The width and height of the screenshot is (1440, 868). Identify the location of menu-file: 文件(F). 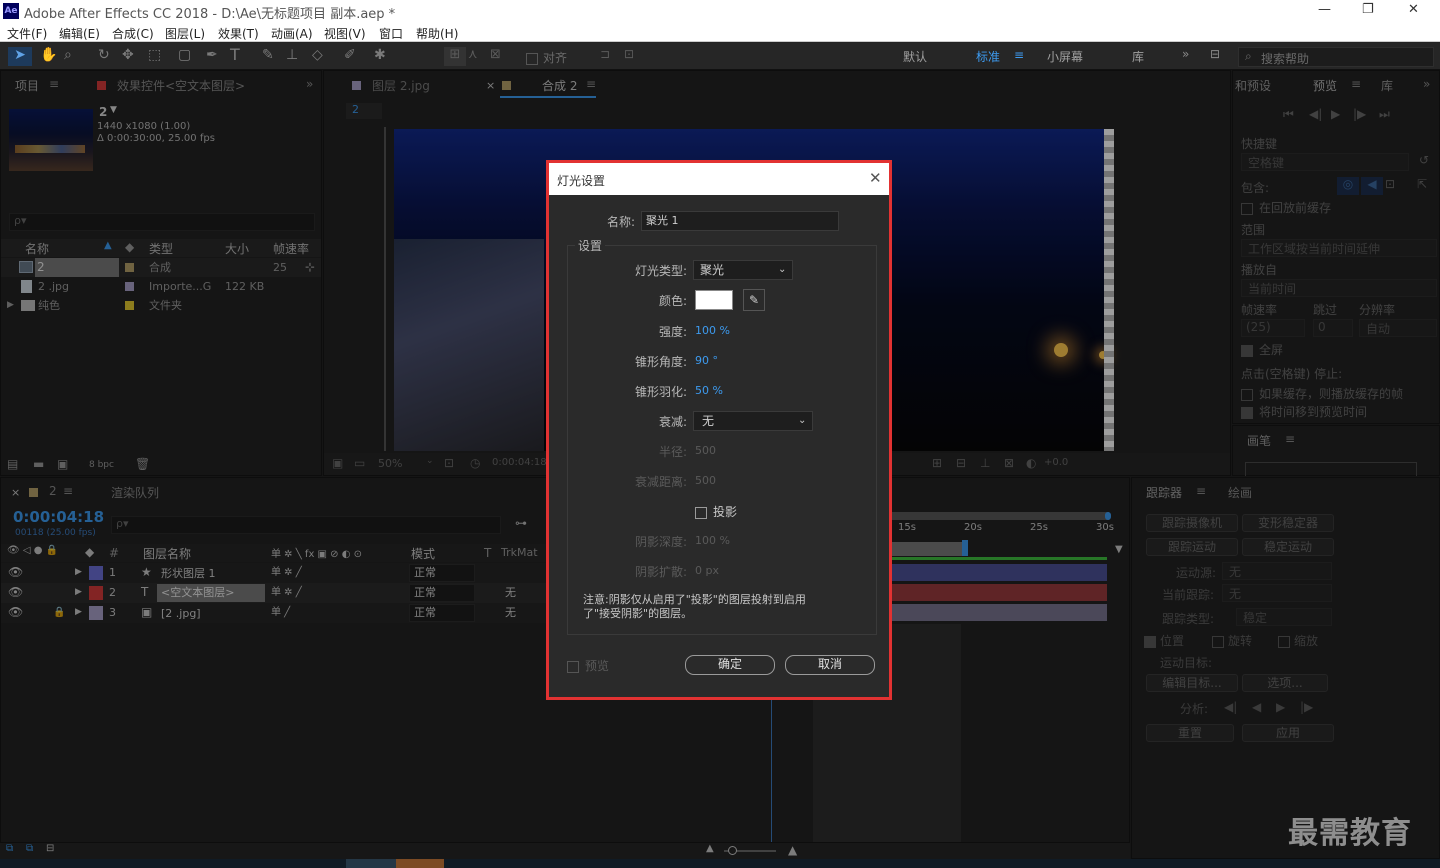
(27, 33).